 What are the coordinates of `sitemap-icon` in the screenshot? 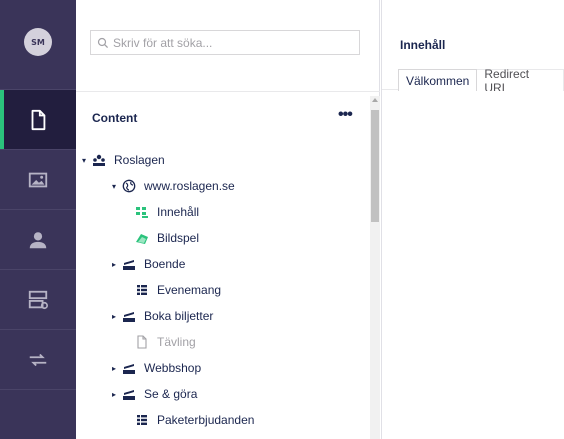 It's located at (99, 160).